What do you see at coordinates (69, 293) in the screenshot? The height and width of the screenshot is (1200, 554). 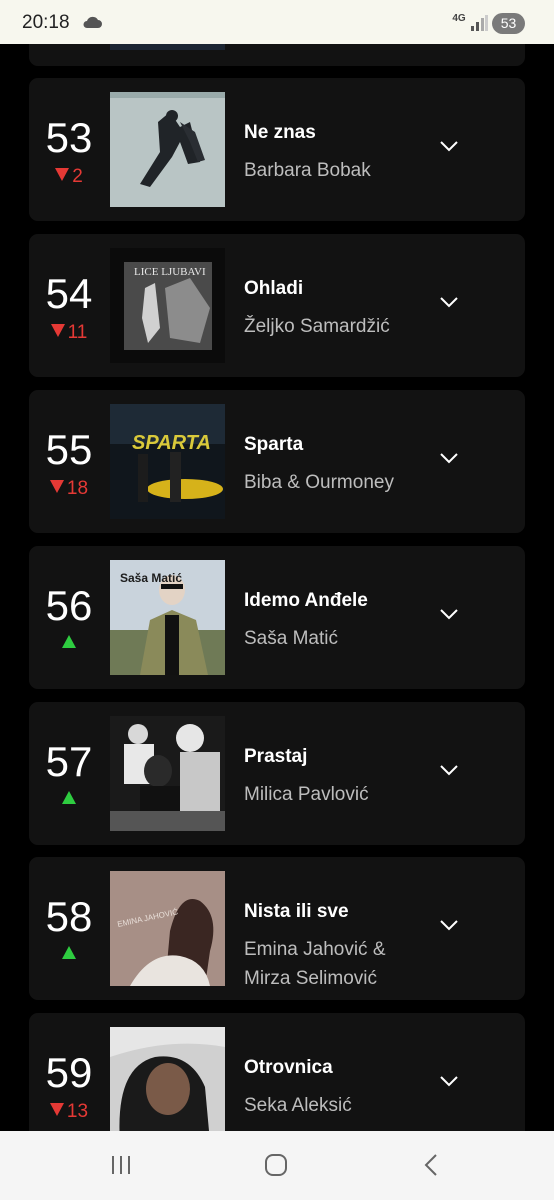 I see `rank-number: 54` at bounding box center [69, 293].